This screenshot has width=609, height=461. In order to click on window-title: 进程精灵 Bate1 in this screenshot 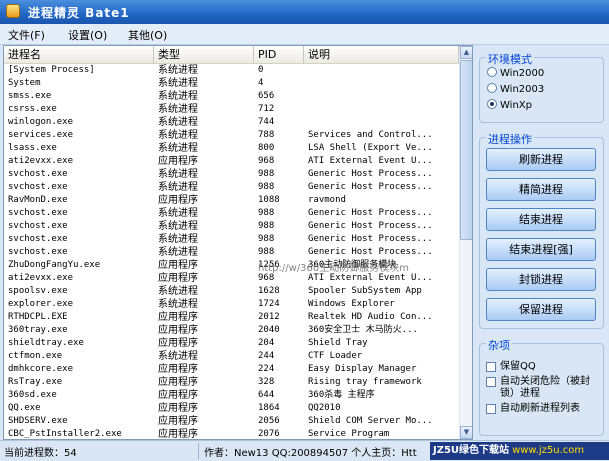, I will do `click(79, 13)`.